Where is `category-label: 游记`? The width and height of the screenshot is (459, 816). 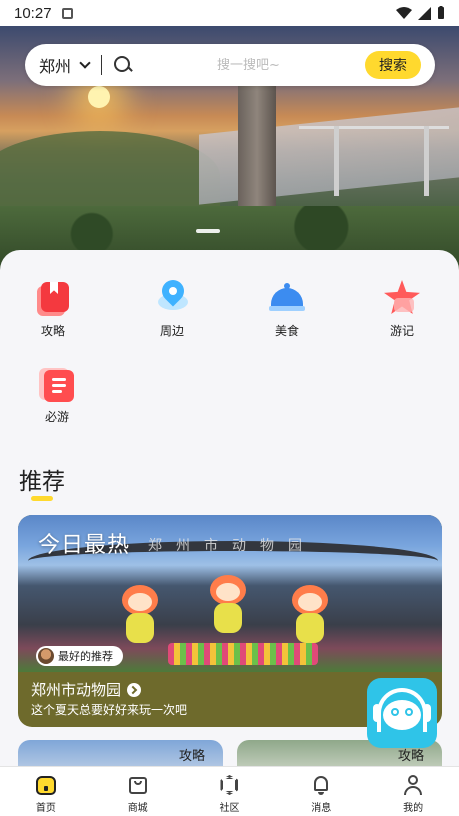 category-label: 游记 is located at coordinates (401, 331).